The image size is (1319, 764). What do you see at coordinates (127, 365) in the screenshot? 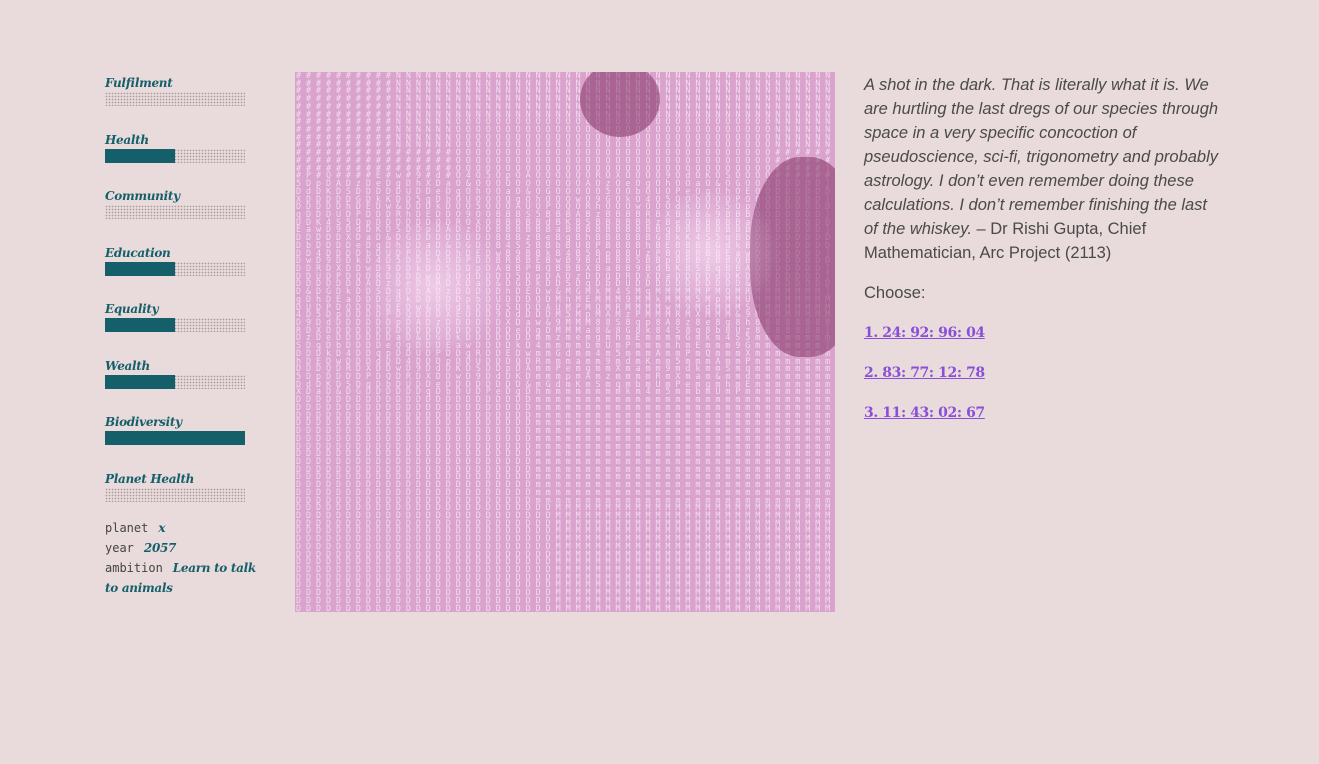
I see `stat-label: Wealth` at bounding box center [127, 365].